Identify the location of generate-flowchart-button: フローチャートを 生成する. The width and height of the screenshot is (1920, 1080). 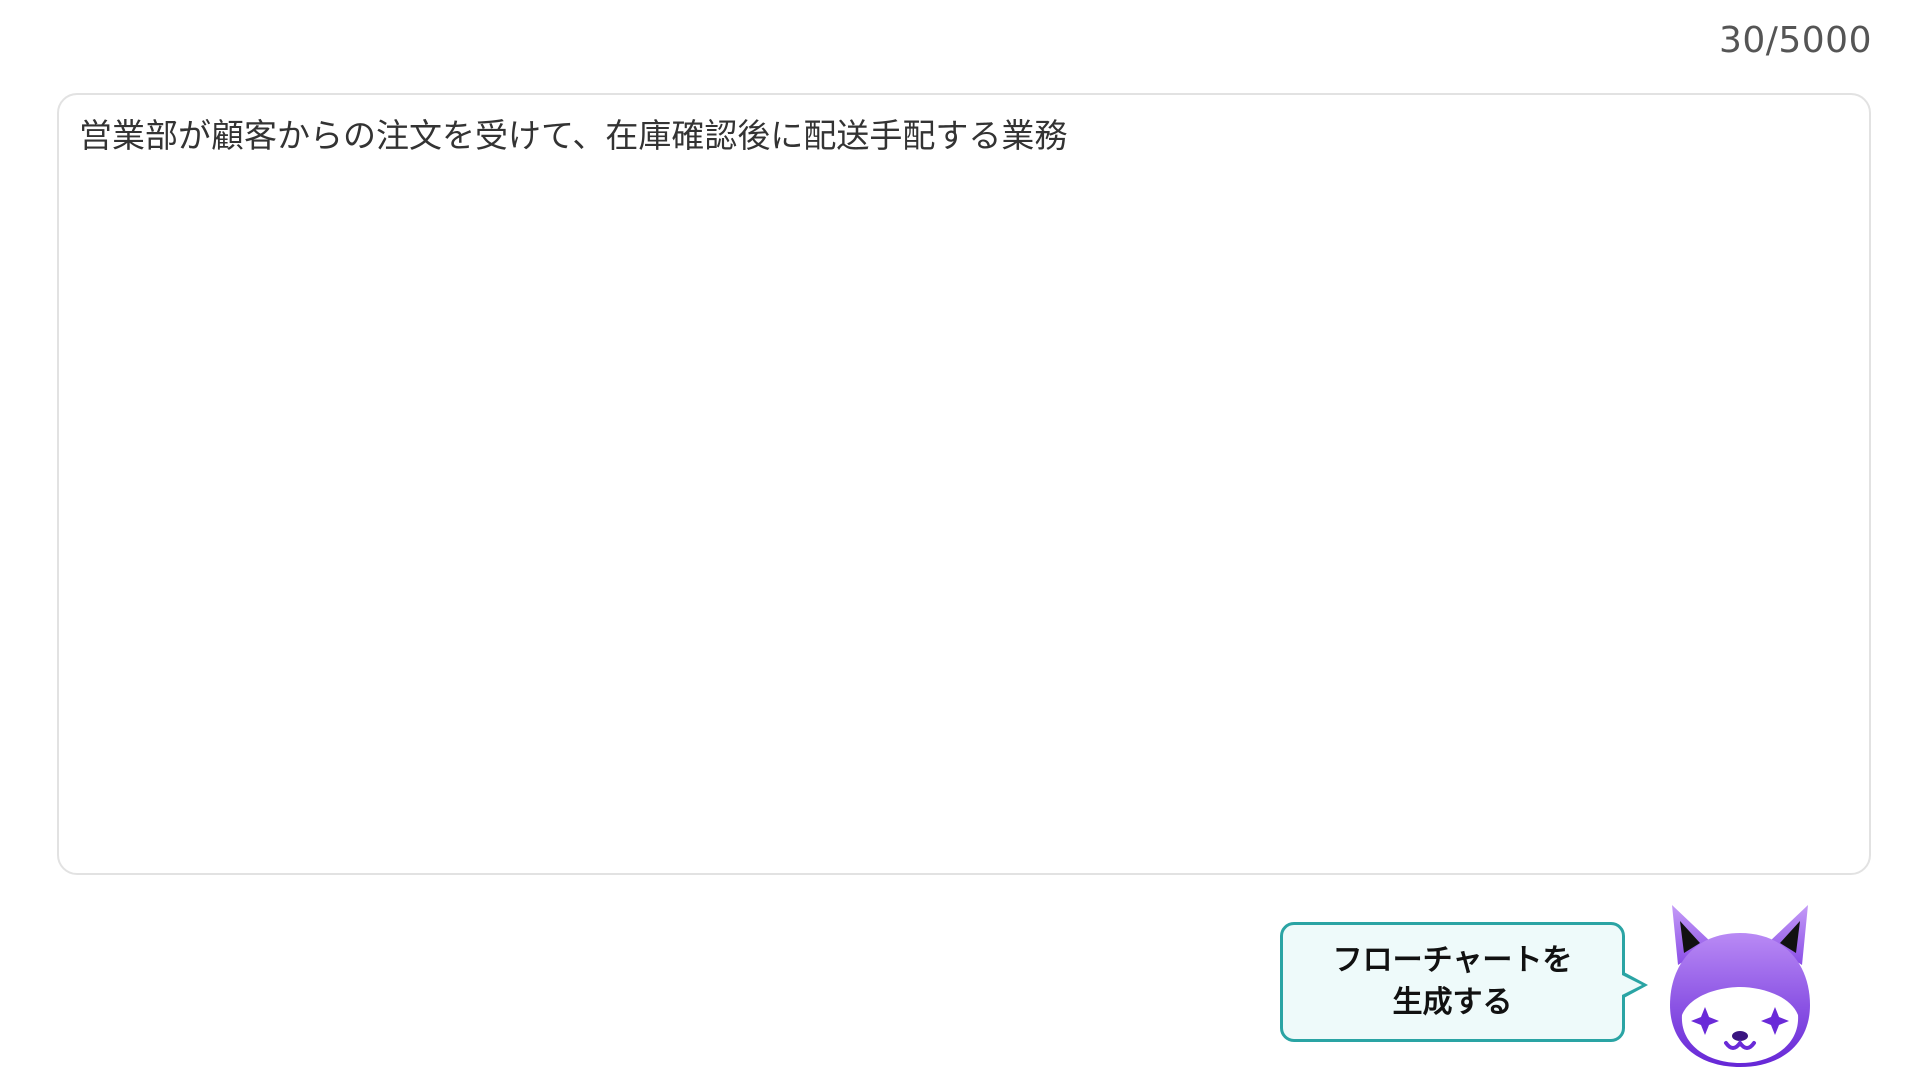
(1464, 982).